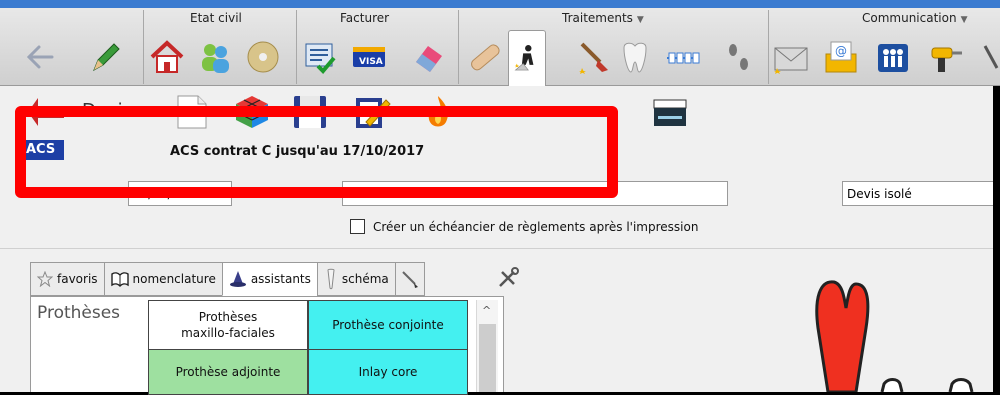 The width and height of the screenshot is (1000, 395). I want to click on tab-label: assistants, so click(280, 279).